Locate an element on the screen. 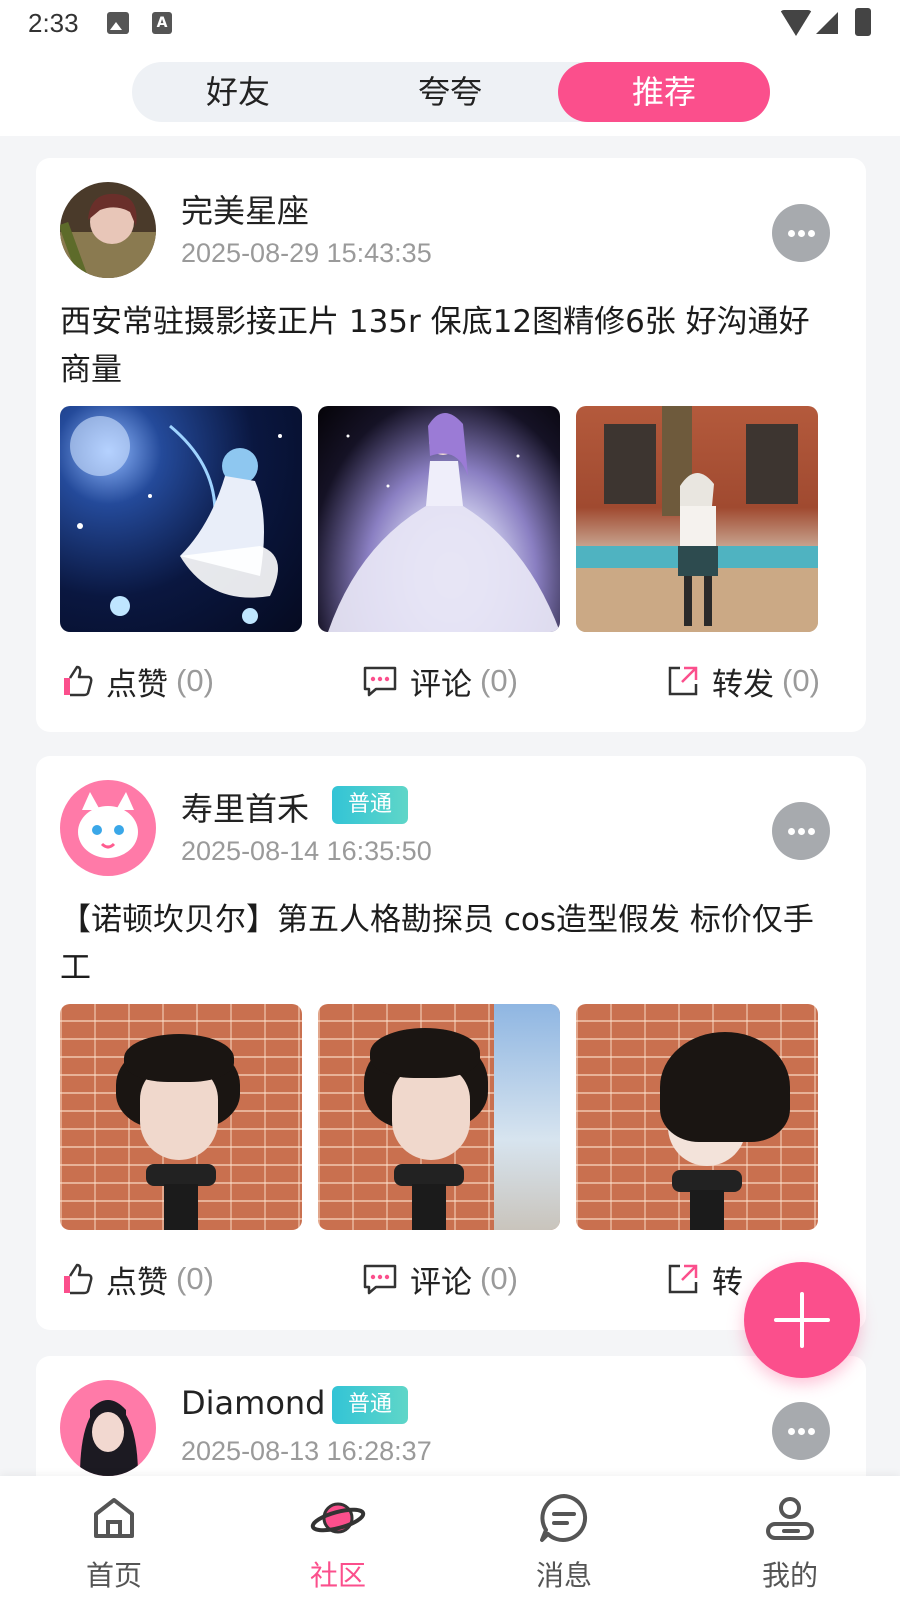  post-text: 西安常驻摄影接正片 135r 保底12图精修6张 好沟通好商量 is located at coordinates (450, 346).